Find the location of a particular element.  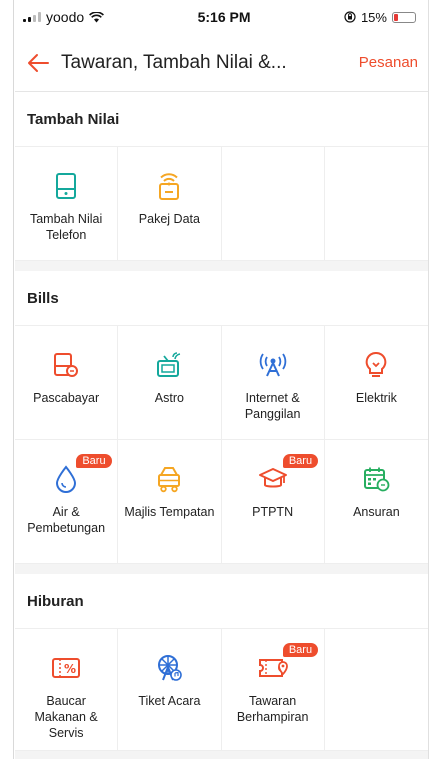

status-bar: yoodo 5:16 PM 15% is located at coordinates (221, 17).